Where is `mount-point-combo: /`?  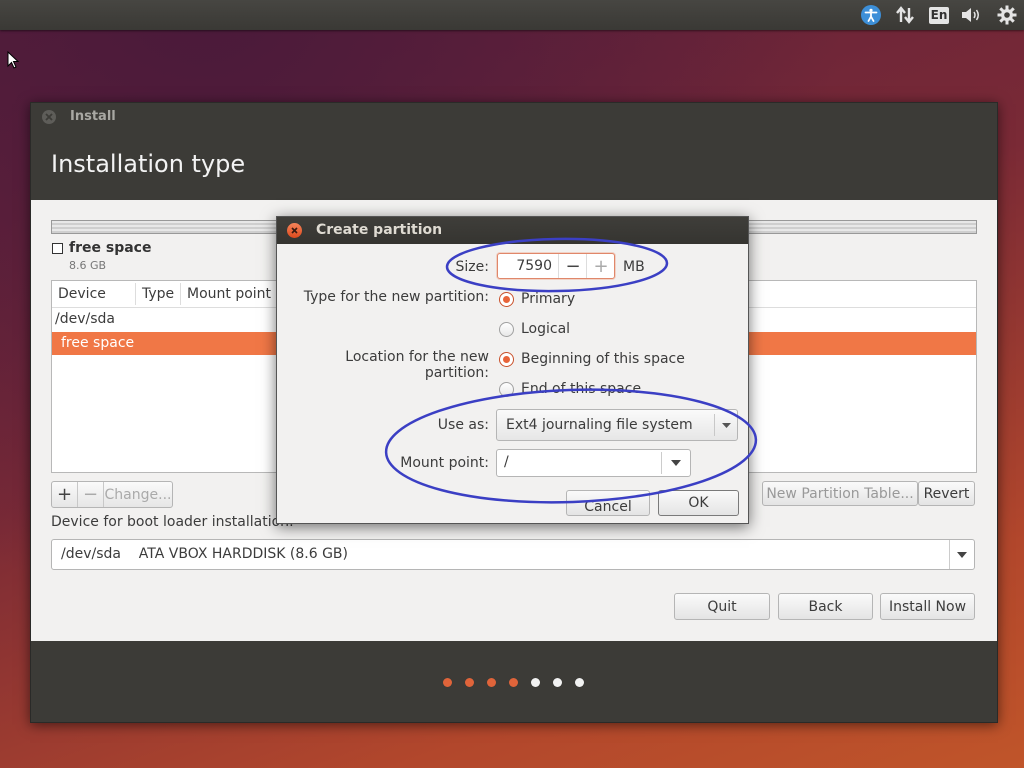 mount-point-combo: / is located at coordinates (593, 463).